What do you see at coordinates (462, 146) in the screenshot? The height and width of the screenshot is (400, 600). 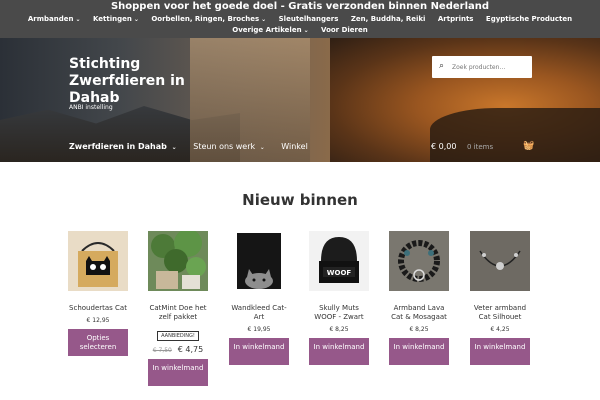 I see `cart-summary: € 0,00 0 items` at bounding box center [462, 146].